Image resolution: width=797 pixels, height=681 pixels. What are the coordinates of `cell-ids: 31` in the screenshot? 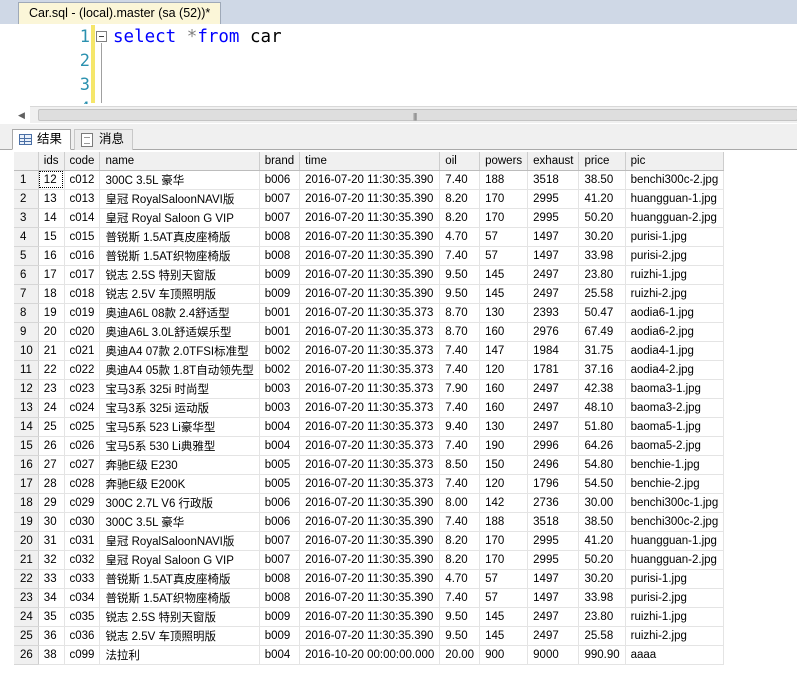 It's located at (51, 541).